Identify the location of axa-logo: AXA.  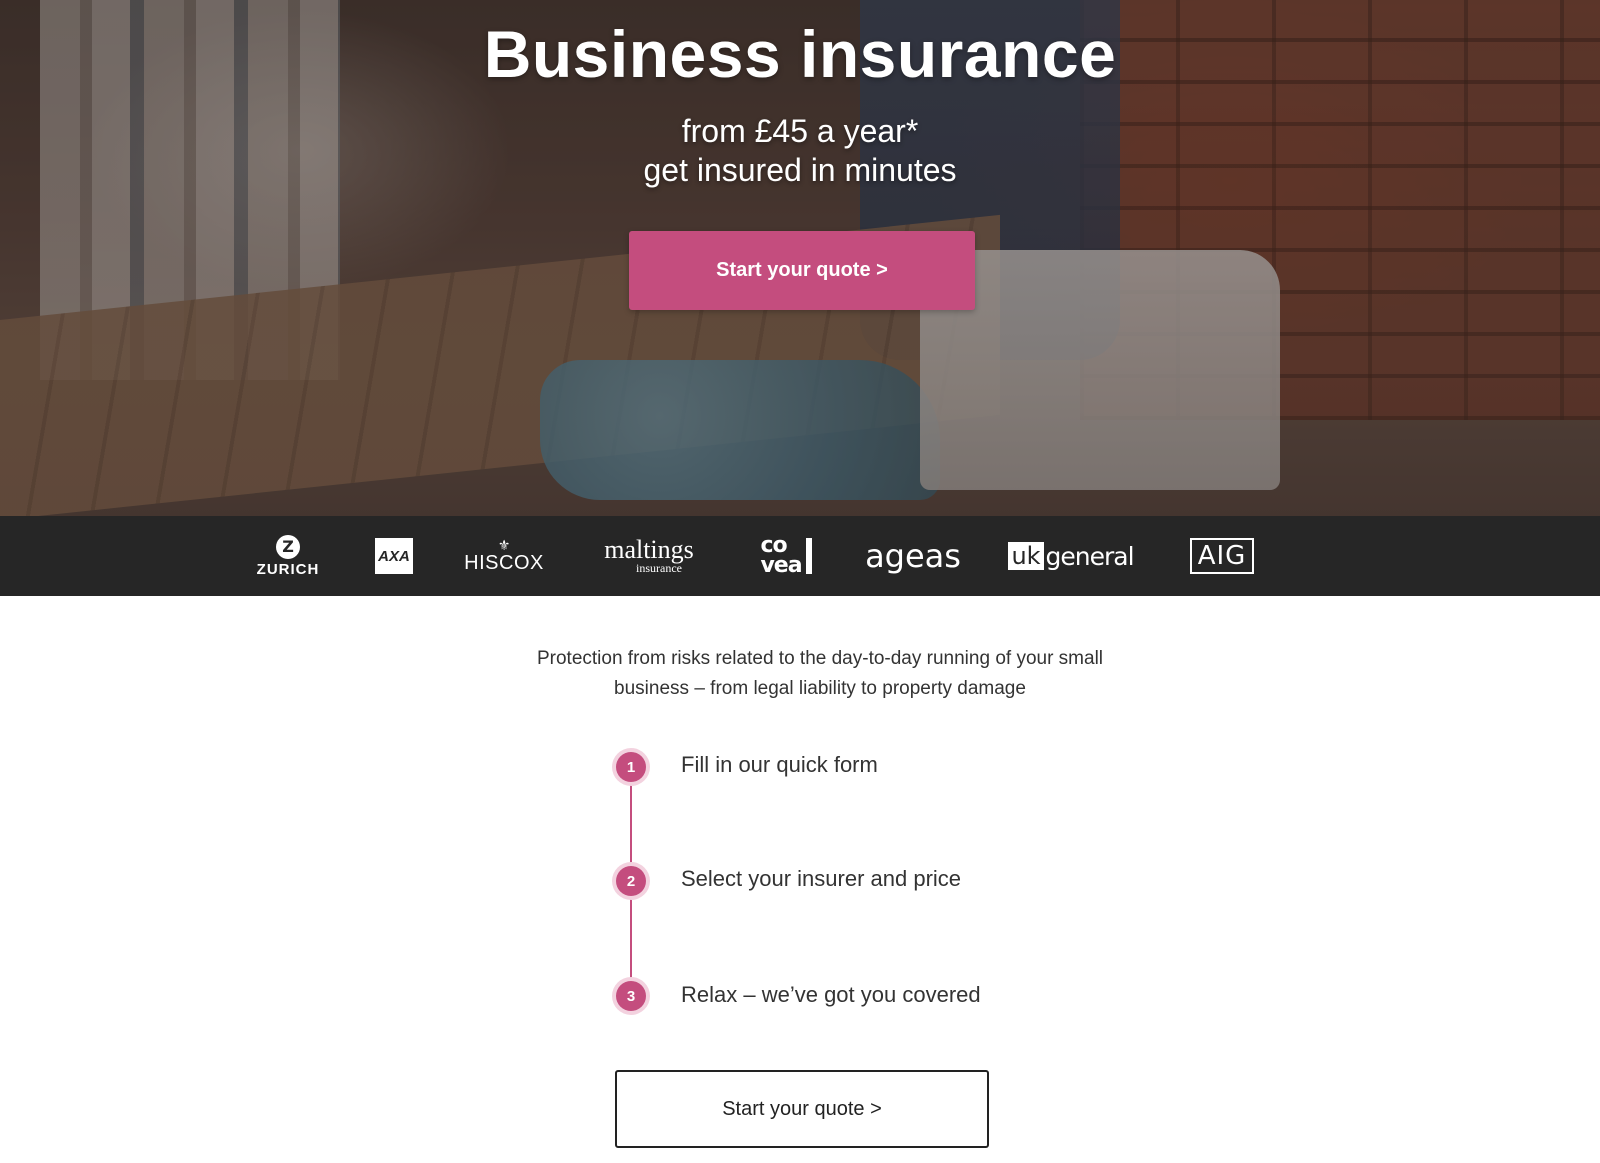
(394, 556).